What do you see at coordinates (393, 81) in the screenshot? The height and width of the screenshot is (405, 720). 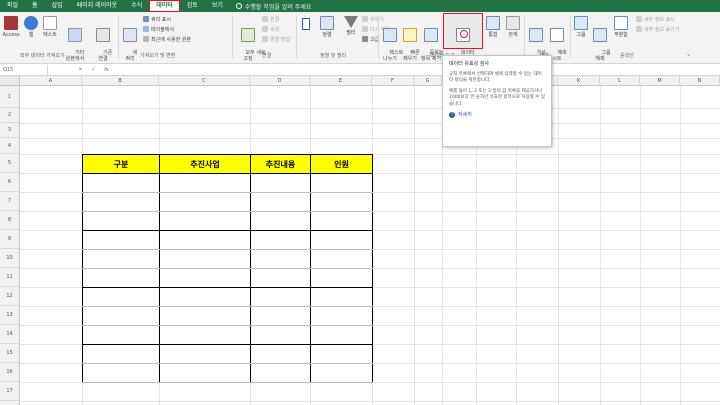 I see `column-header: F` at bounding box center [393, 81].